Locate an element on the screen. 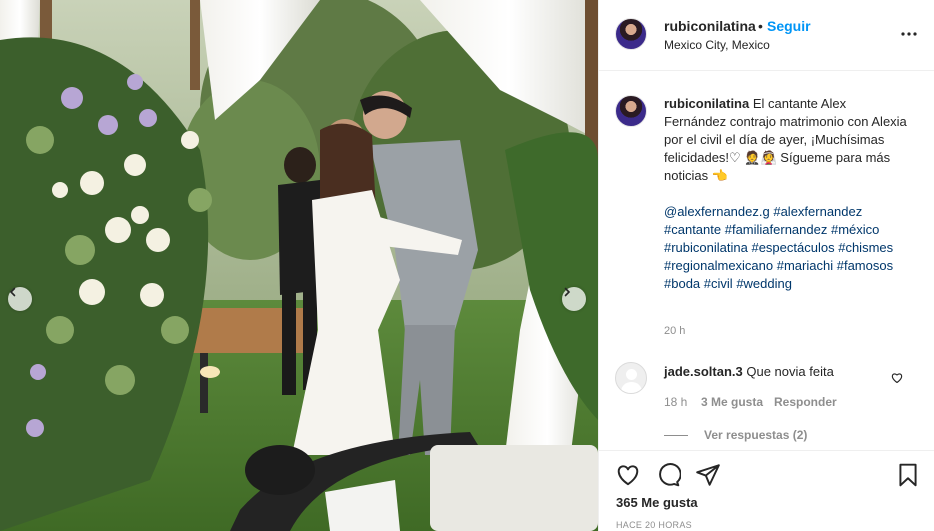  hashtag-link: #famosos is located at coordinates (865, 265).